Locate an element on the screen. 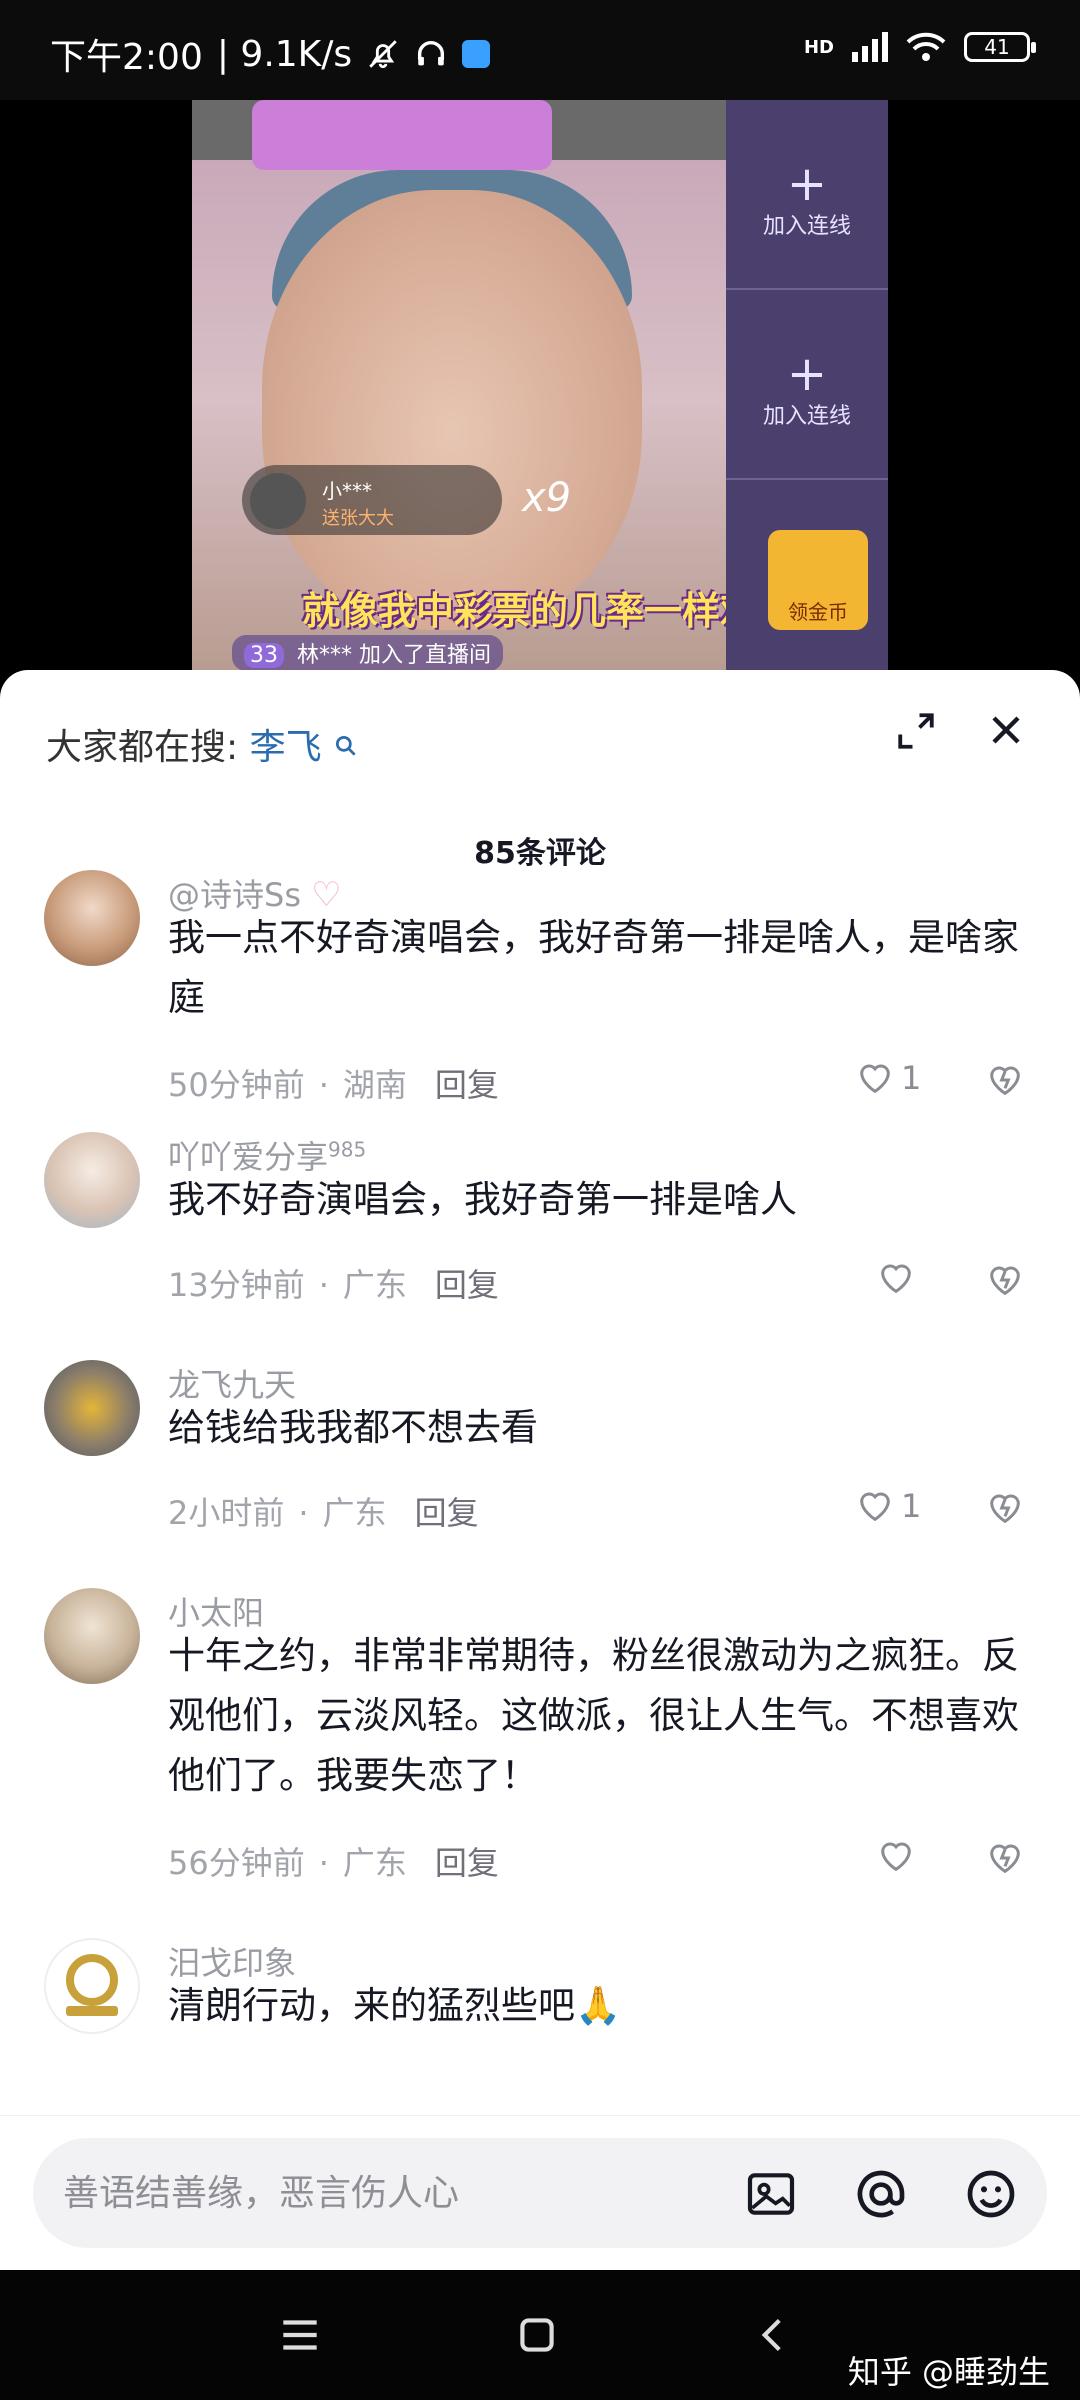 The image size is (1080, 2400). status-bar: 下午2:00 | 9.1K/s HD 41 is located at coordinates (540, 50).